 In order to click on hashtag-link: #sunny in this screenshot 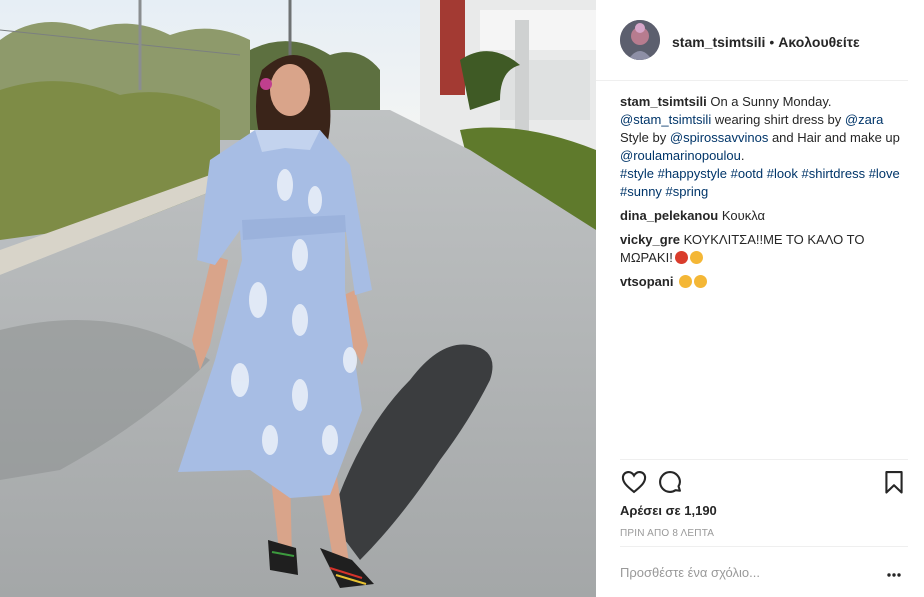, I will do `click(641, 191)`.